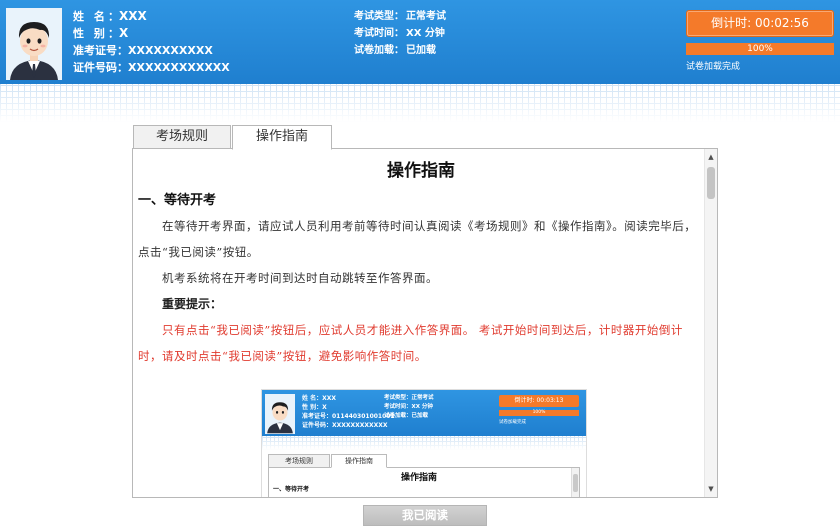  What do you see at coordinates (420, 103) in the screenshot?
I see `header-grid-decoration` at bounding box center [420, 103].